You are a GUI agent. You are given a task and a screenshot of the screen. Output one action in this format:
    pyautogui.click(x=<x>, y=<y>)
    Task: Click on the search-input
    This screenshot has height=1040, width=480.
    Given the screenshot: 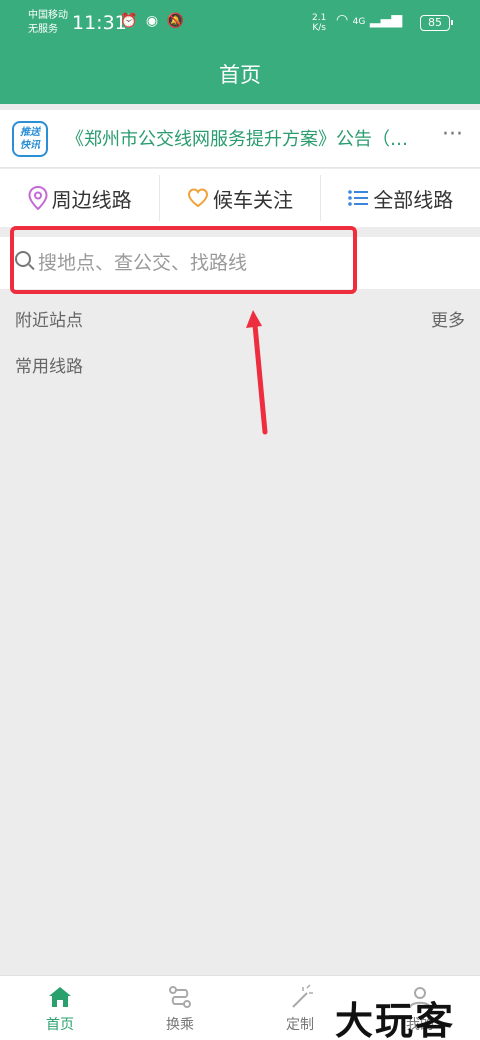 What is the action you would take?
    pyautogui.click(x=193, y=263)
    